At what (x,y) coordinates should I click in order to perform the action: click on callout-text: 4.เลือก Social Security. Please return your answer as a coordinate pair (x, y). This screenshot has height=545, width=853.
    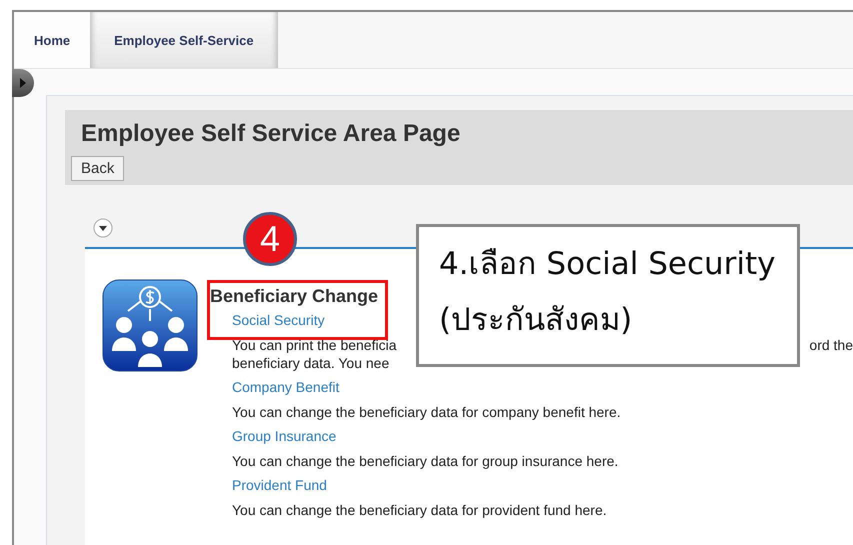
    Looking at the image, I should click on (607, 264).